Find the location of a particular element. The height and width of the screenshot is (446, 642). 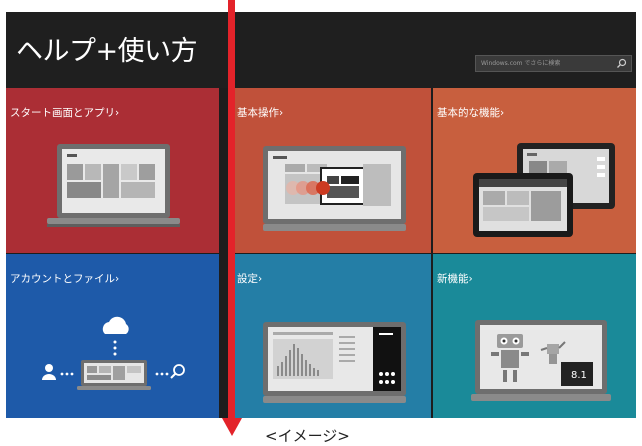

tile-basic-features: 基本的な機能› is located at coordinates (534, 170).